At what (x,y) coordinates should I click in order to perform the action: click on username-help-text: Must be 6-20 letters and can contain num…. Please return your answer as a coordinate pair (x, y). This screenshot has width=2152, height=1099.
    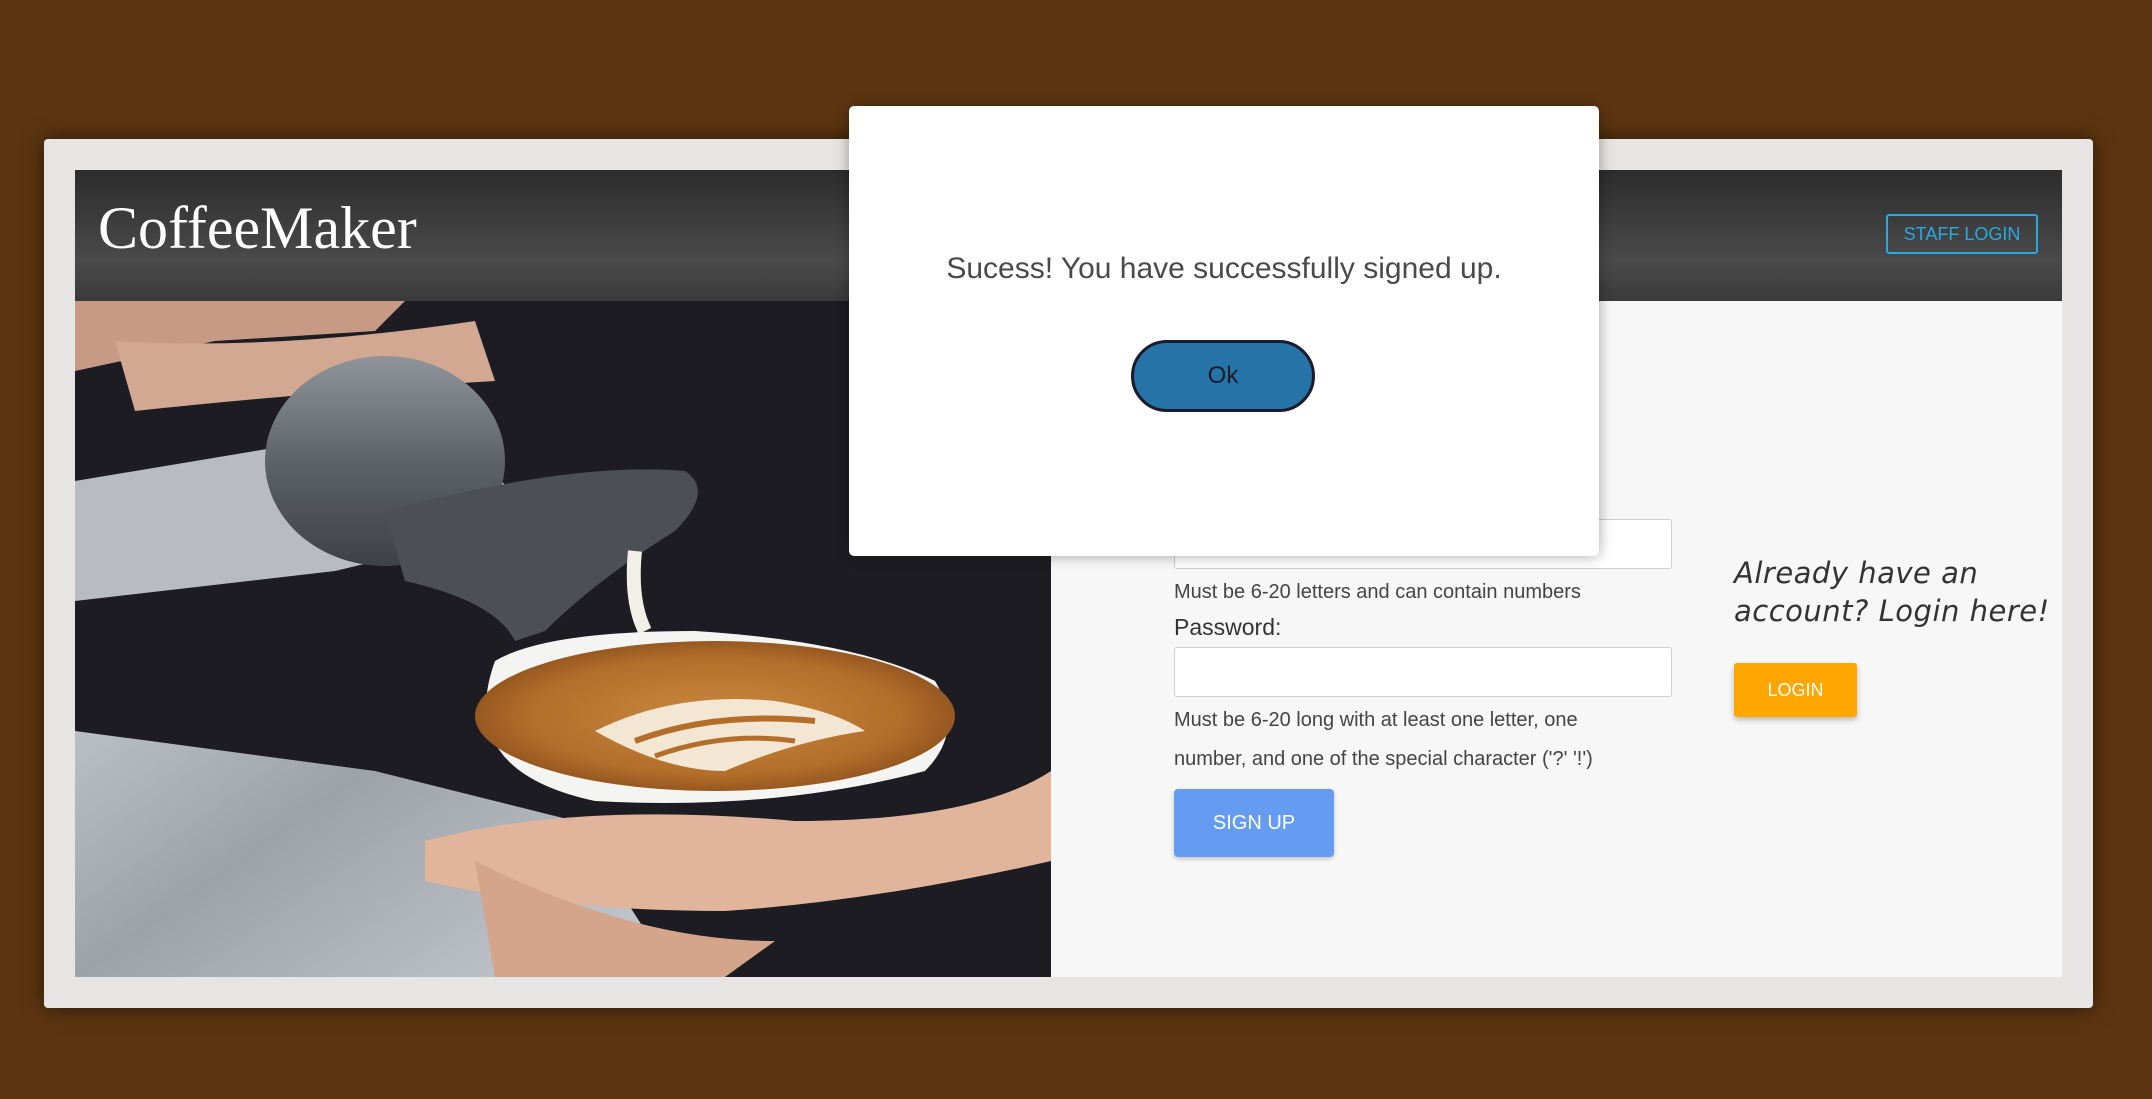
    Looking at the image, I should click on (1377, 592).